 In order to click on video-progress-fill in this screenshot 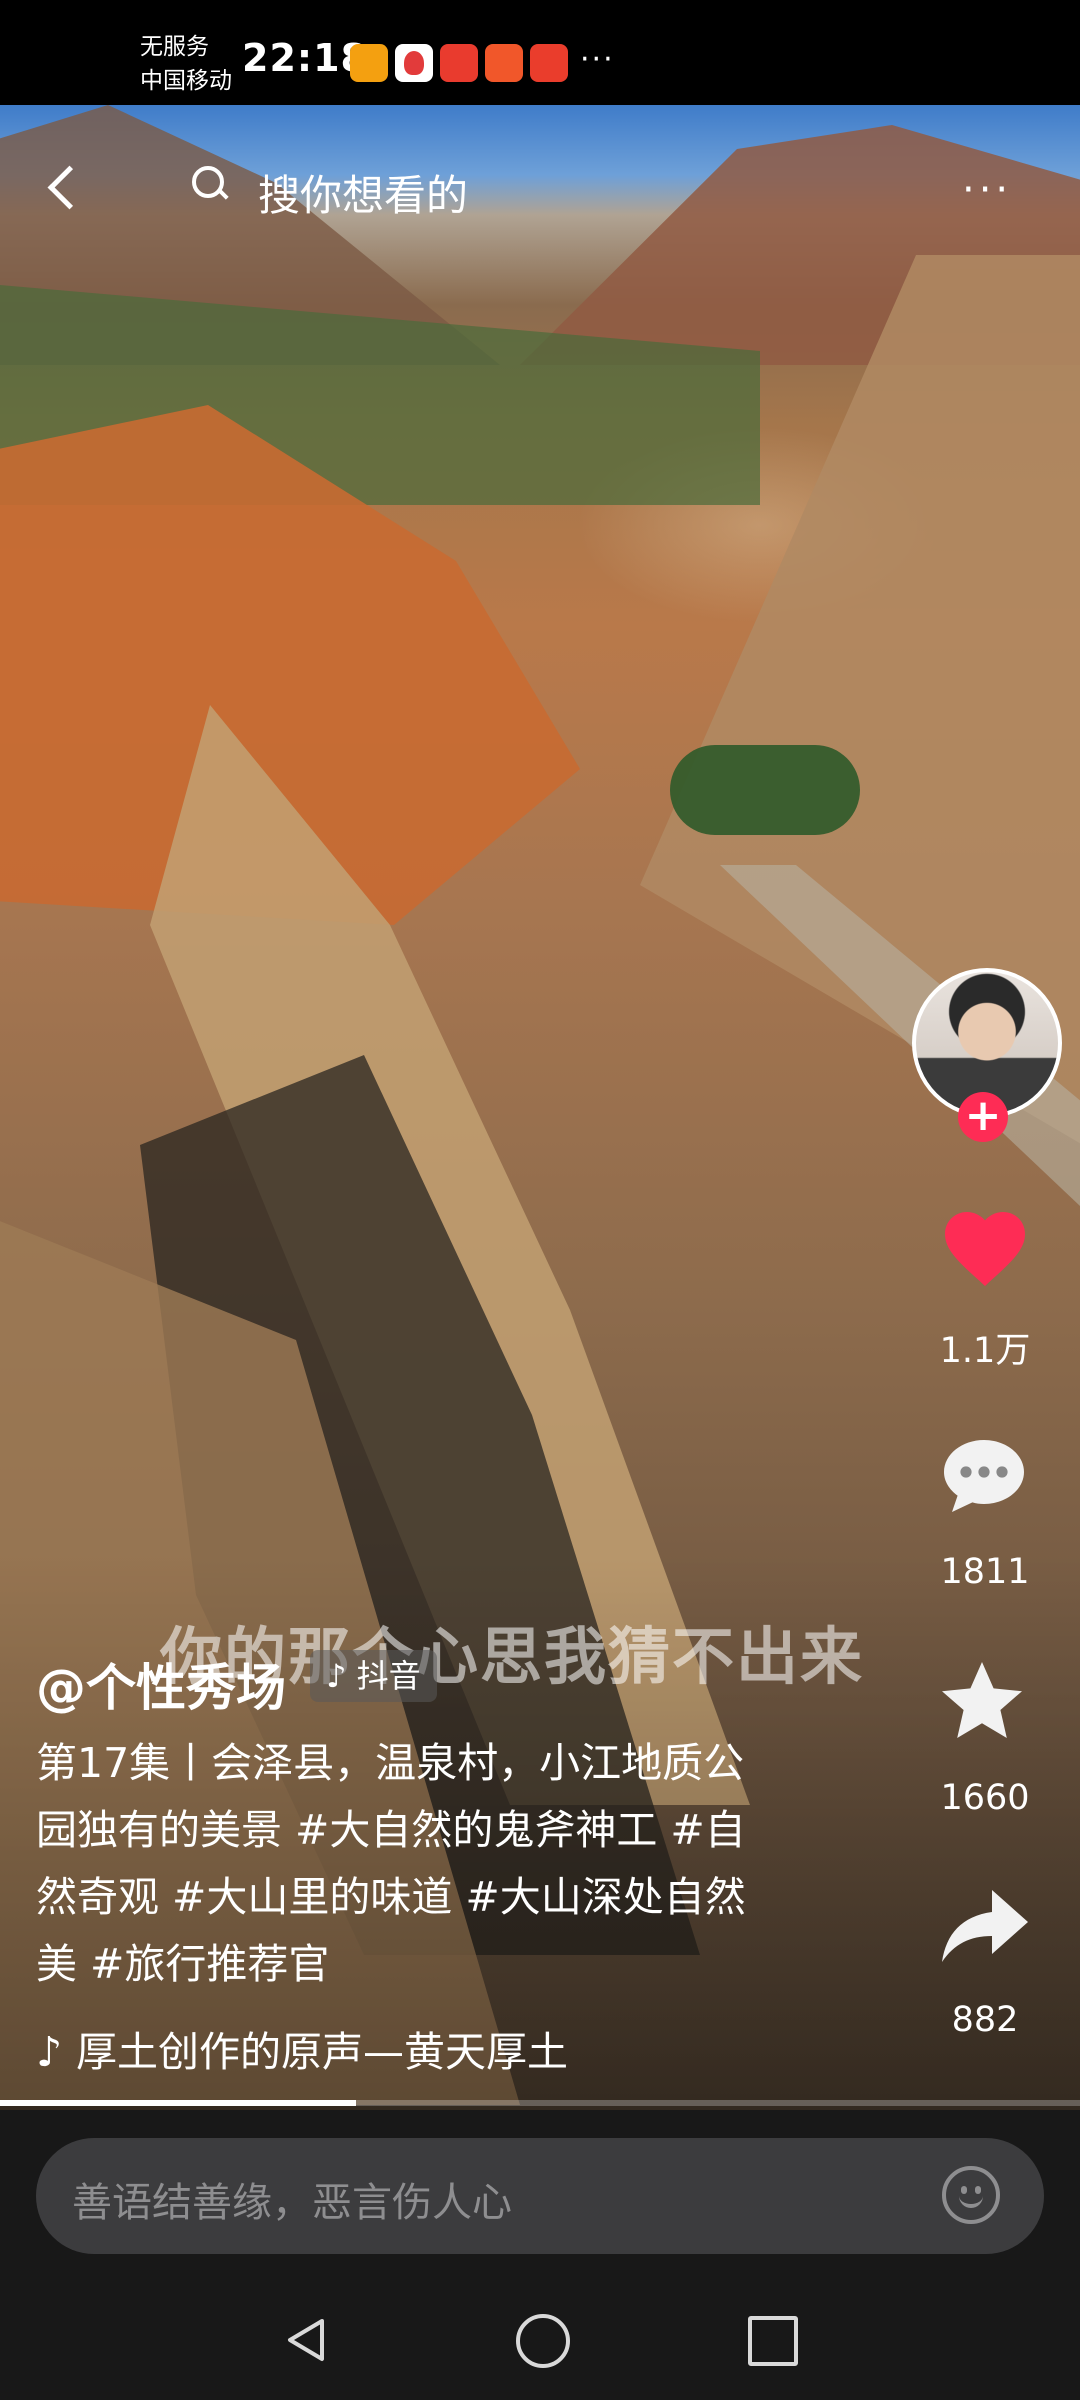, I will do `click(178, 2103)`.